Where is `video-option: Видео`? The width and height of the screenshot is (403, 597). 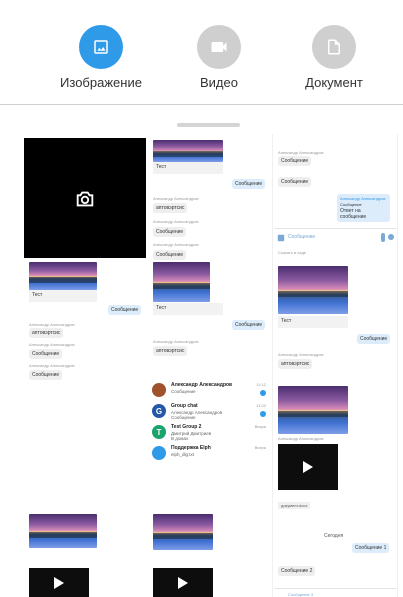
video-option: Видео is located at coordinates (219, 57).